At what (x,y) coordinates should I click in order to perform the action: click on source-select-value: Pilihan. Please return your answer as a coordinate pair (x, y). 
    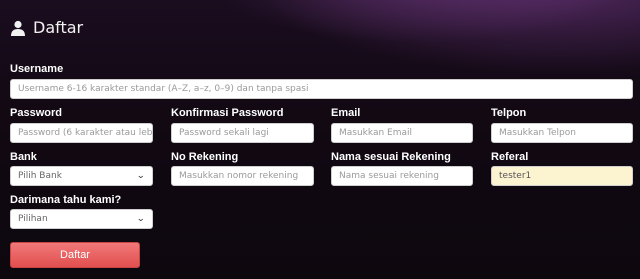
    Looking at the image, I should click on (33, 219).